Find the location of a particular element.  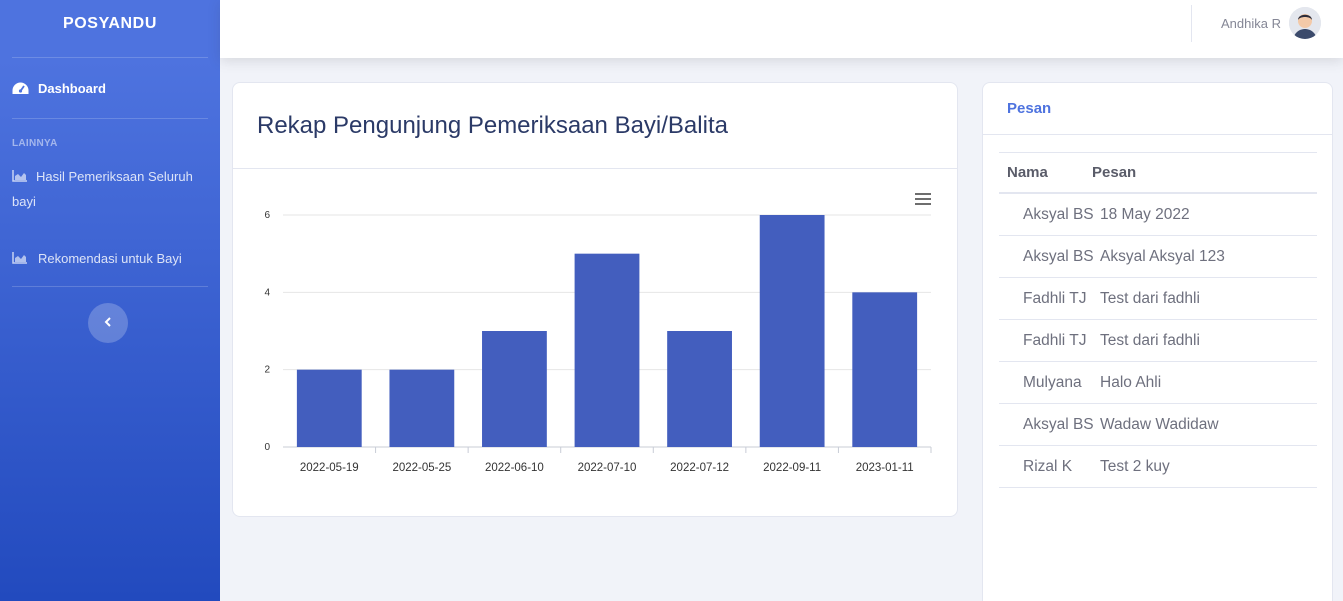

topbar-divider is located at coordinates (1191, 23).